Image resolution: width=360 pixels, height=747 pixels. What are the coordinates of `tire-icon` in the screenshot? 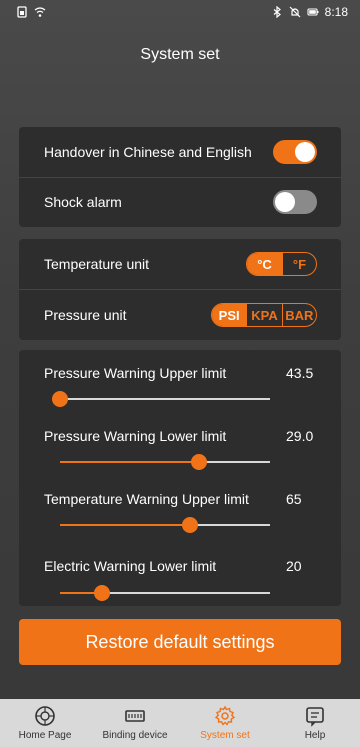 It's located at (45, 716).